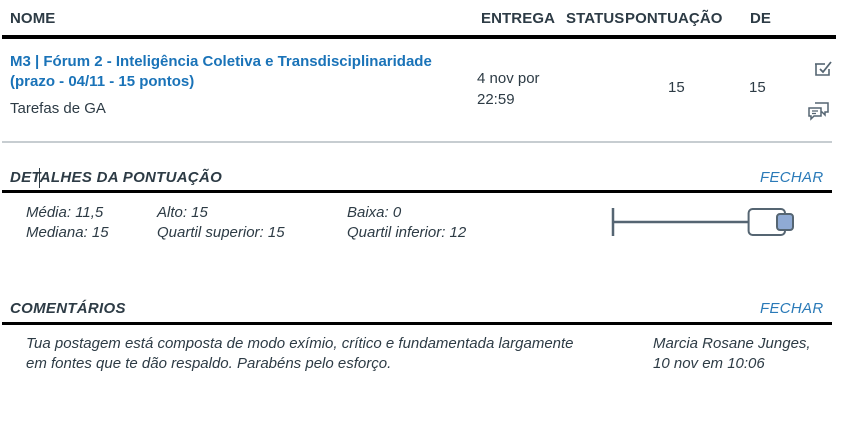  What do you see at coordinates (417, 142) in the screenshot?
I see `row-divider` at bounding box center [417, 142].